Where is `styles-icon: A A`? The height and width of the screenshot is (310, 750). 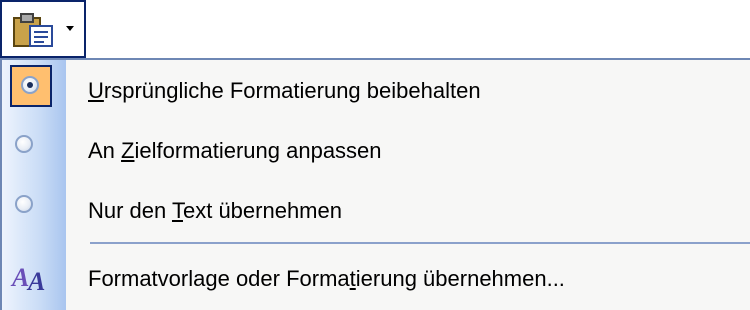 styles-icon: A A is located at coordinates (27, 278).